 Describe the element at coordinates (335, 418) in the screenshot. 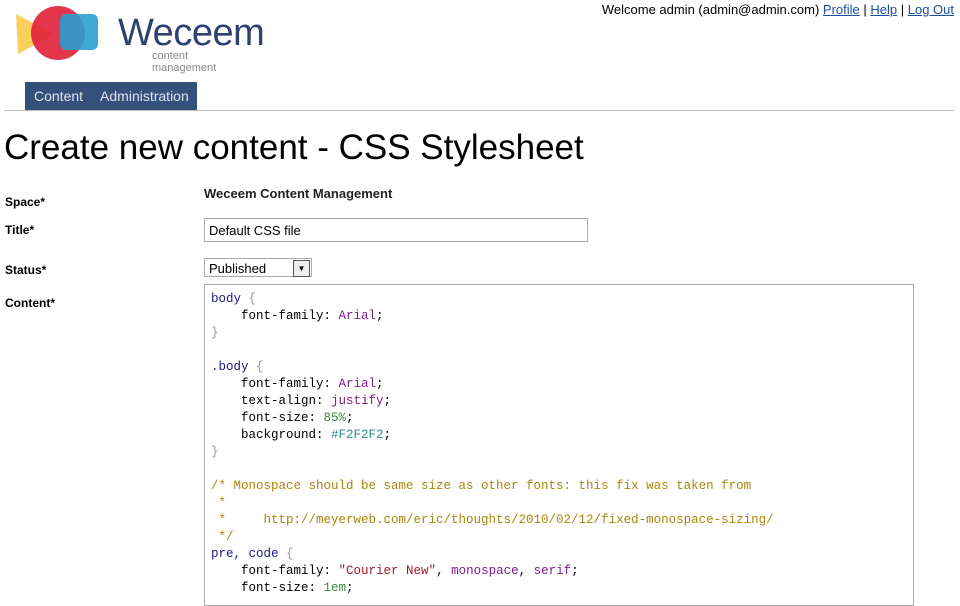

I see `code-token: 85%` at that location.